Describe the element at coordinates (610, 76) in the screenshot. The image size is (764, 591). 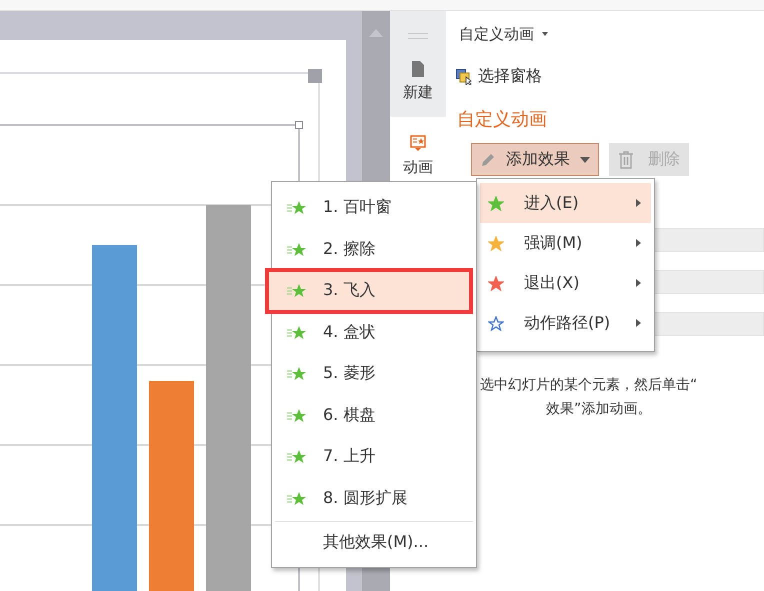
I see `selection-pane-link: 选择窗格` at that location.